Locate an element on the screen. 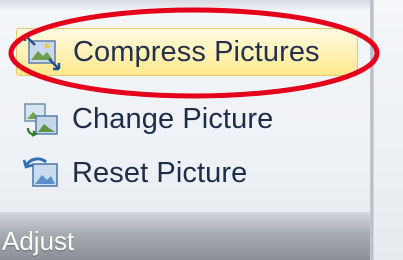  top-border is located at coordinates (185, 5).